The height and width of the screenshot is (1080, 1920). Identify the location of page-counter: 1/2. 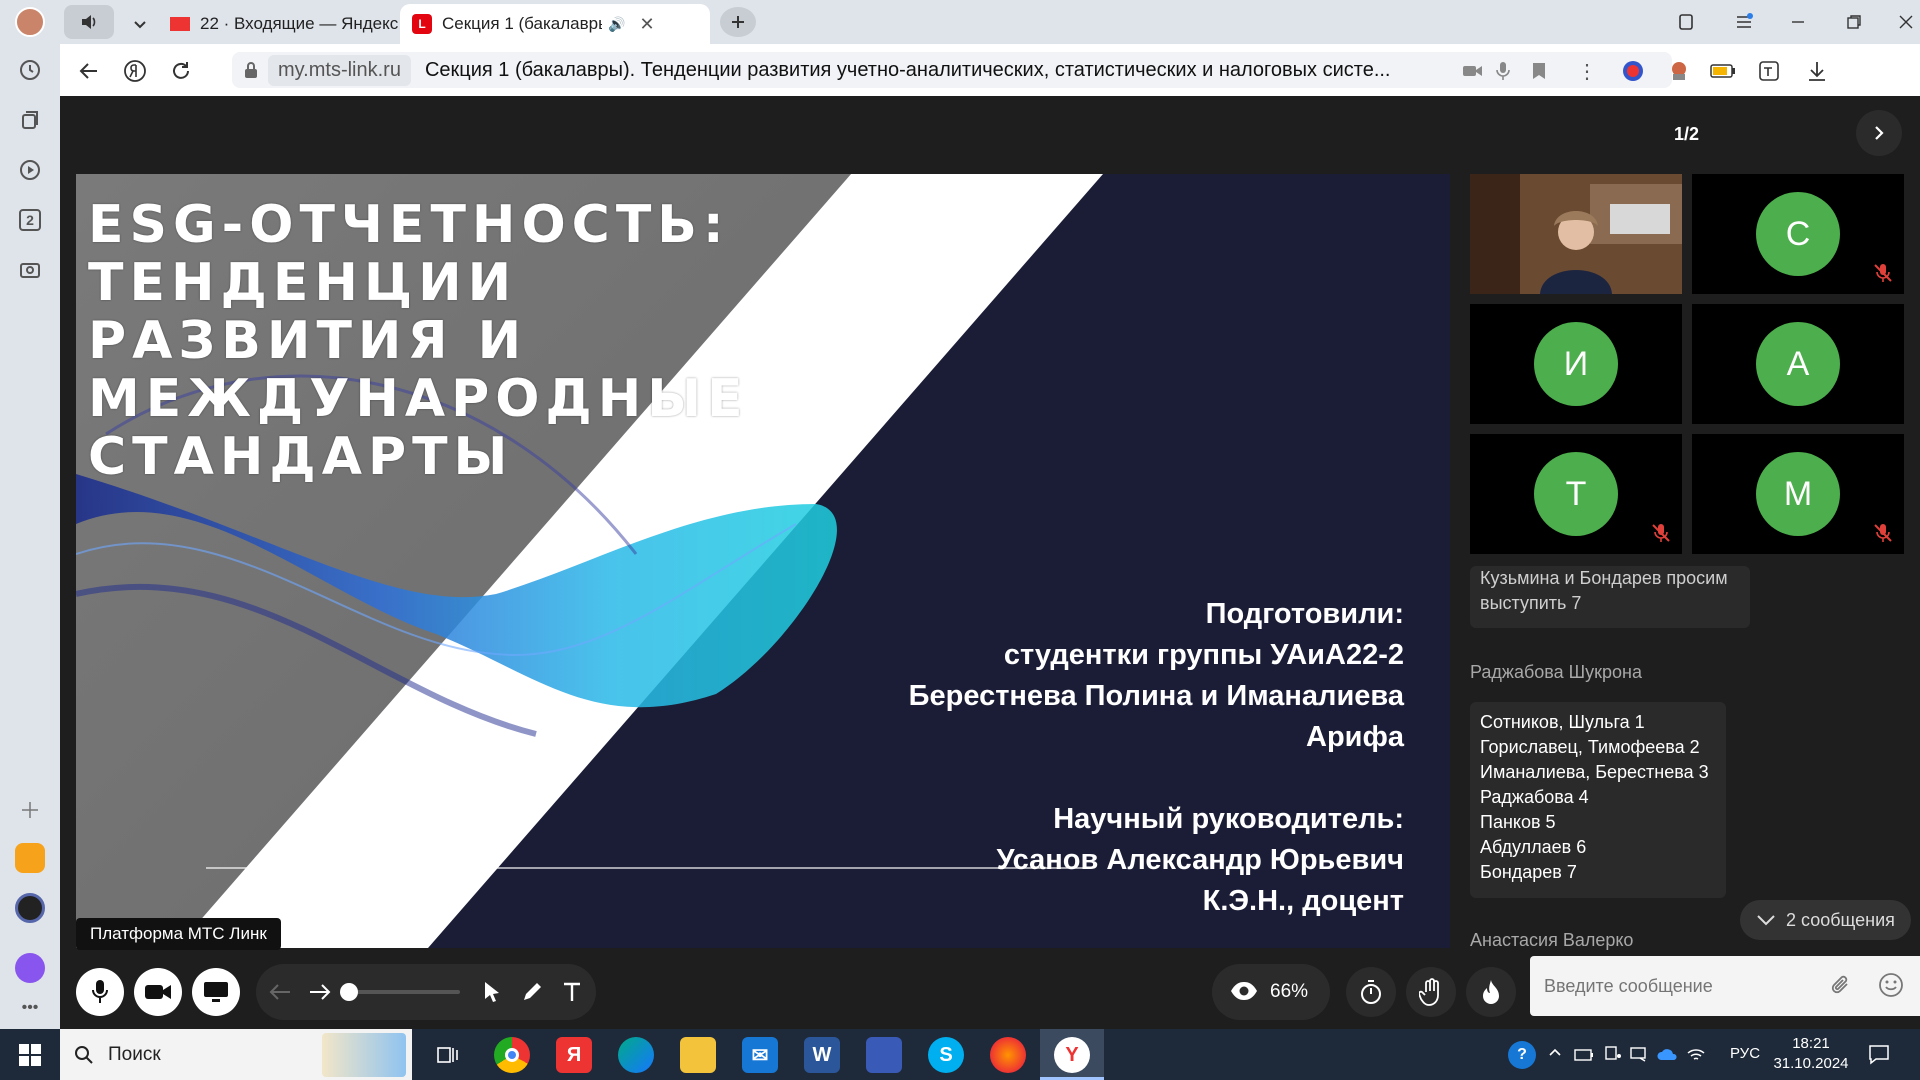
(1687, 134).